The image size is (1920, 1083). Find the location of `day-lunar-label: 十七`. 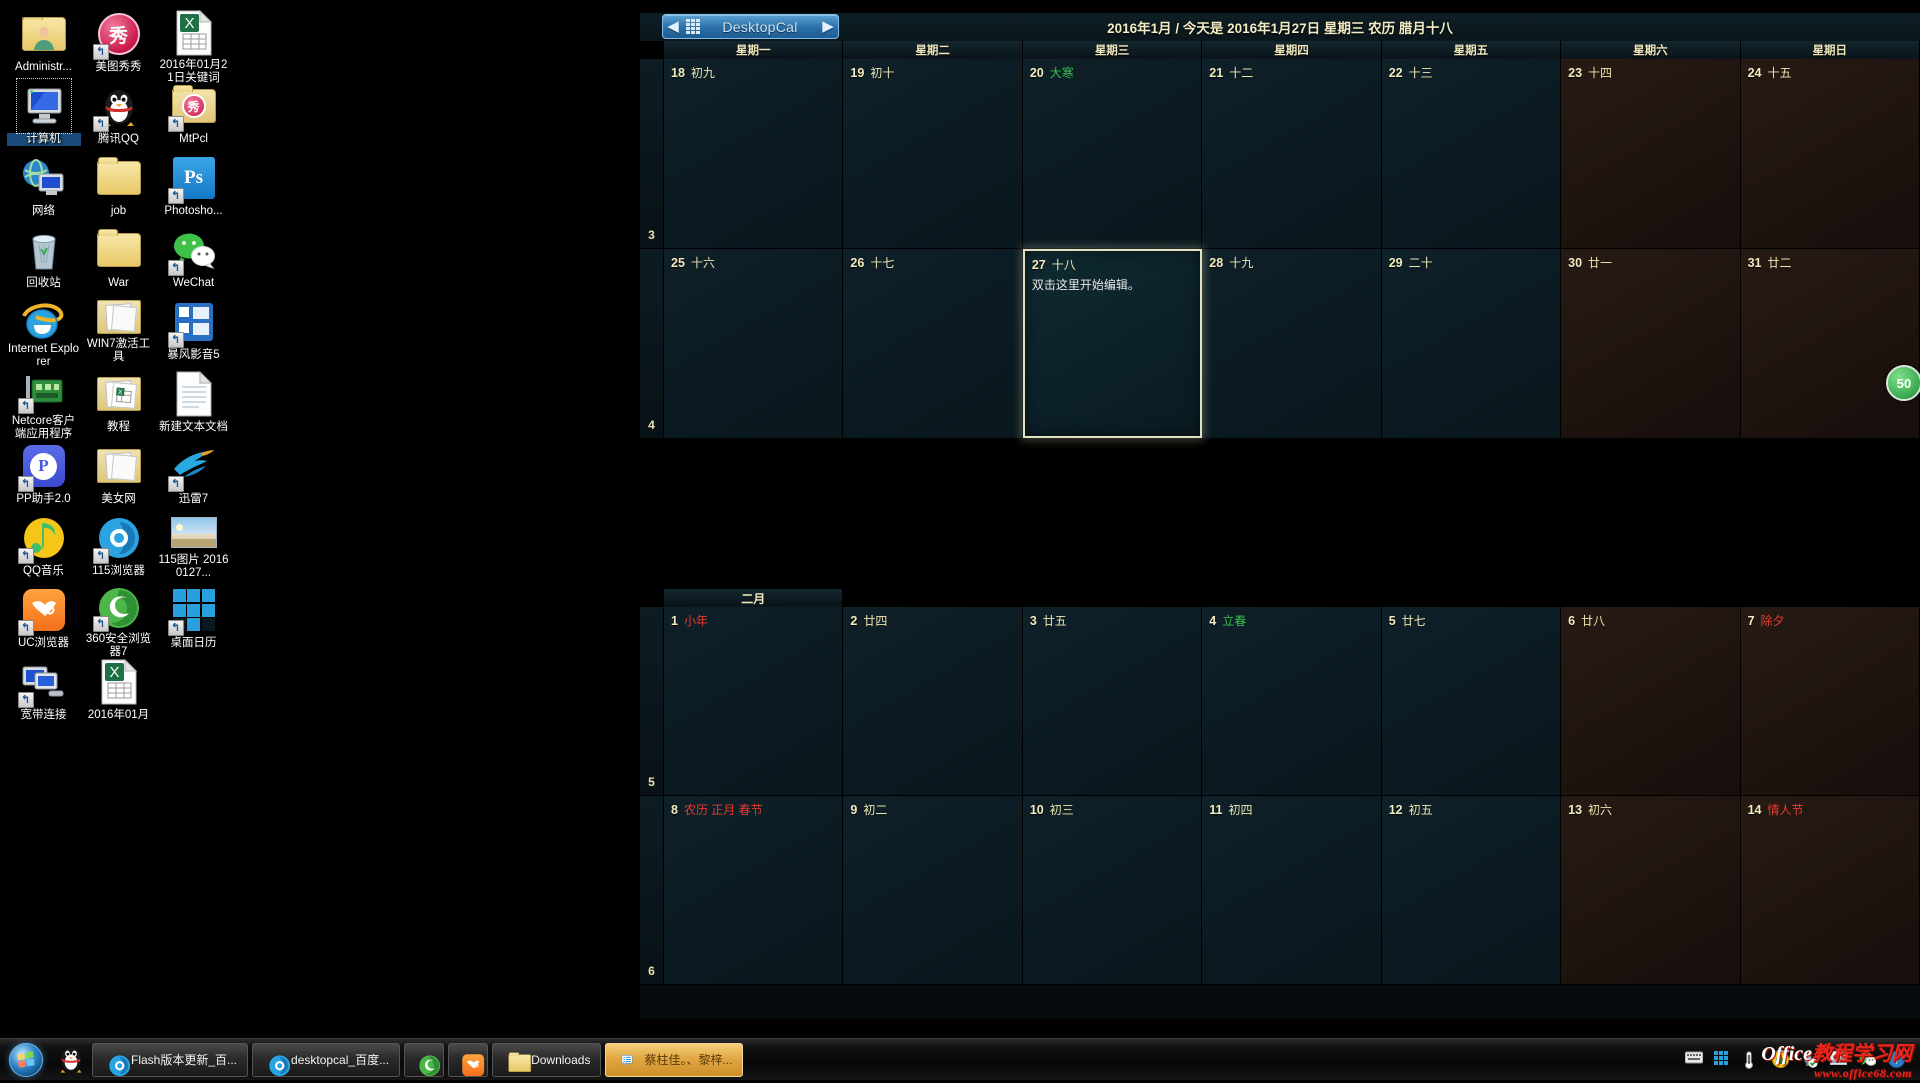

day-lunar-label: 十七 is located at coordinates (882, 263).